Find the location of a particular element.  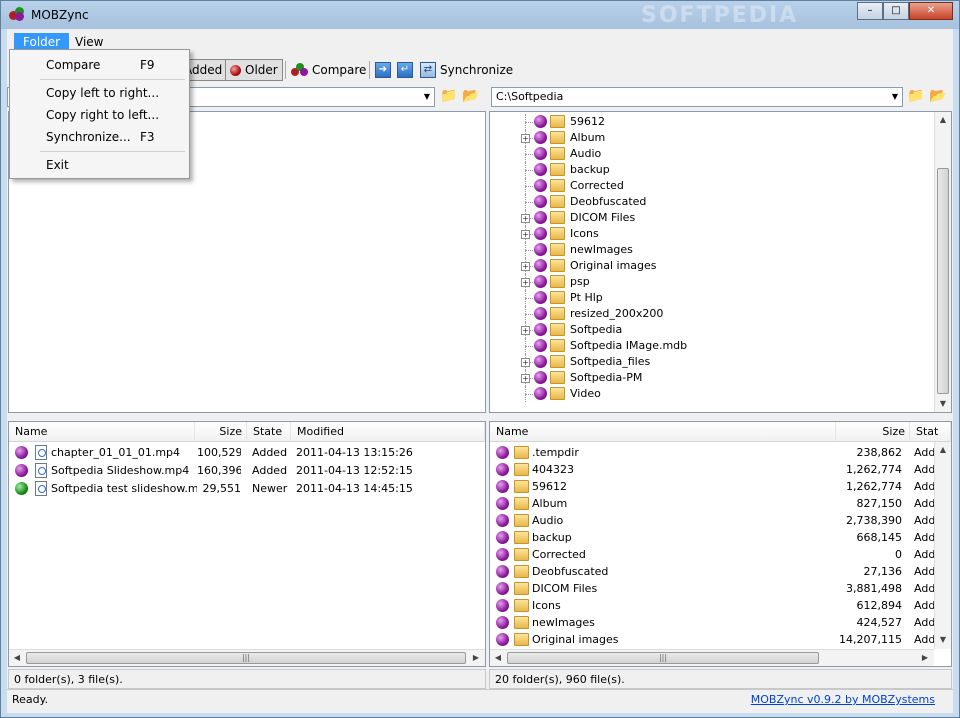

compare-button: Compare is located at coordinates (328, 70).